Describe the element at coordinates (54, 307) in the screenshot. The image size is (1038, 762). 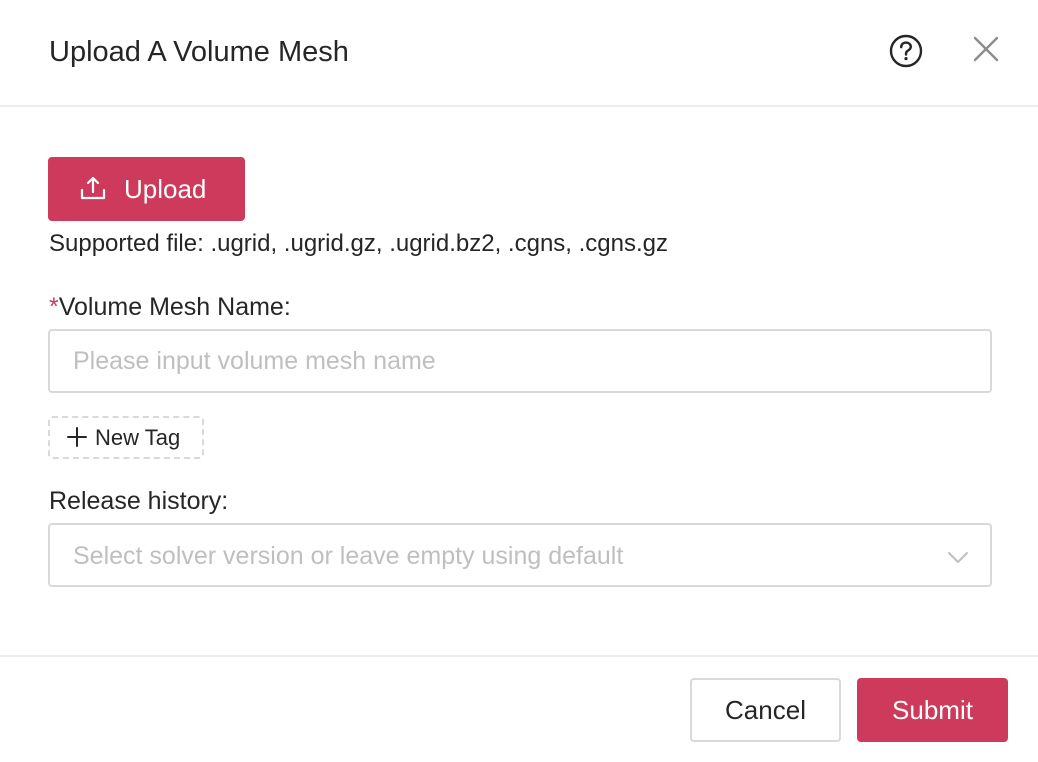
I see `required-marker: *` at that location.